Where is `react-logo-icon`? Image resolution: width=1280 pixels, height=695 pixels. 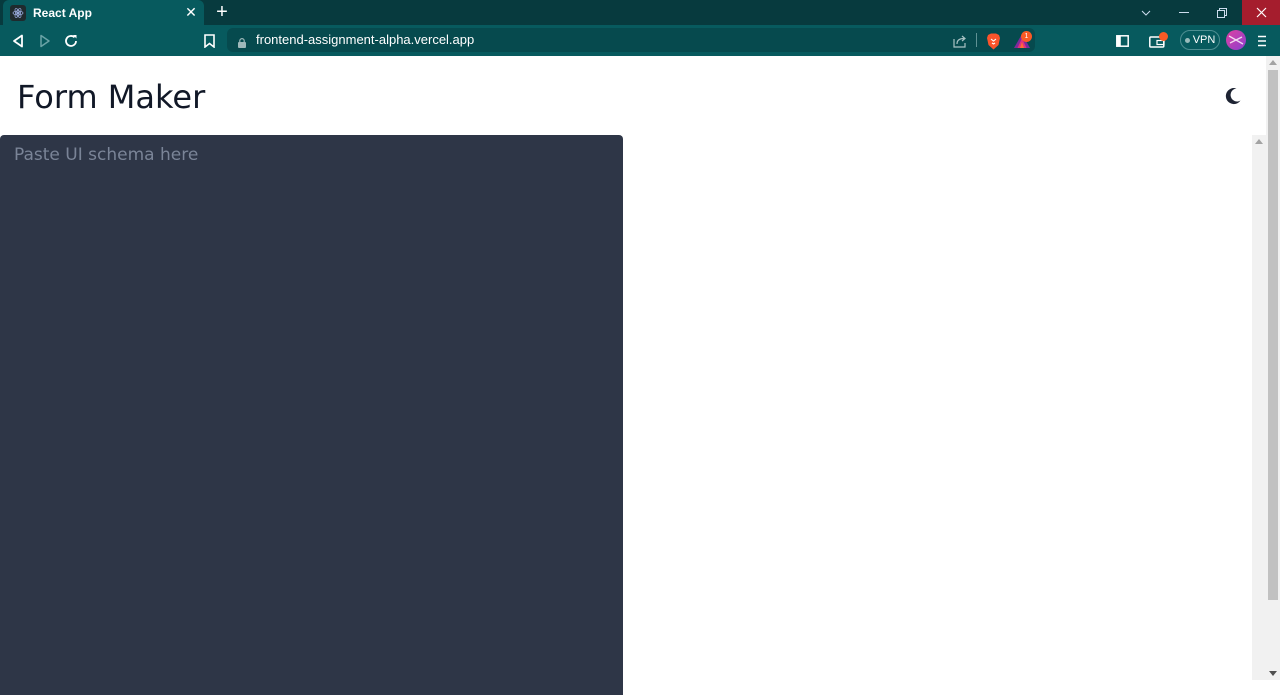 react-logo-icon is located at coordinates (18, 12).